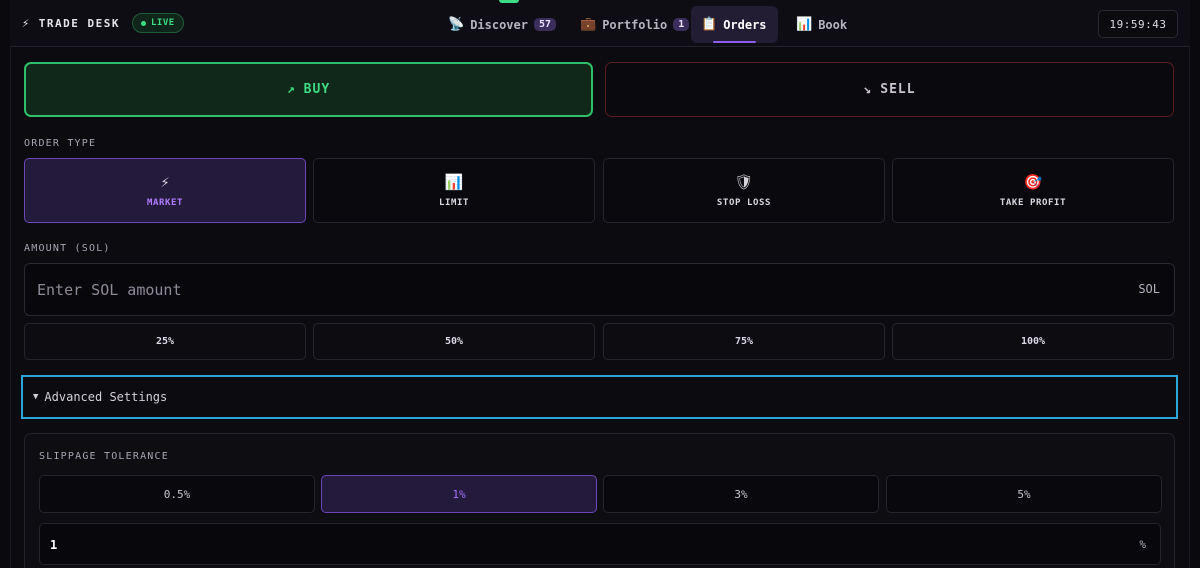 Image resolution: width=1200 pixels, height=568 pixels. I want to click on tab-count-badge: 1, so click(681, 24).